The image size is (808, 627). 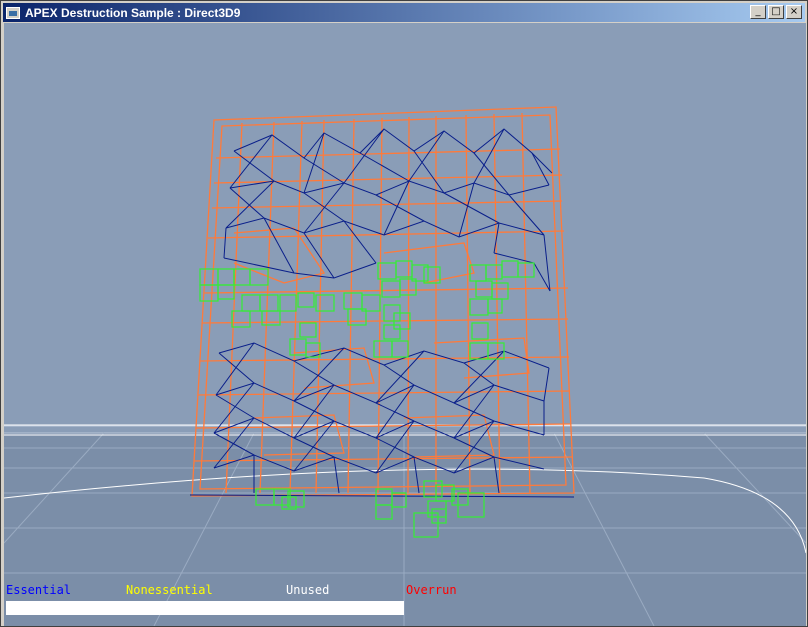 I want to click on window-controls: _ □ ×, so click(x=776, y=12).